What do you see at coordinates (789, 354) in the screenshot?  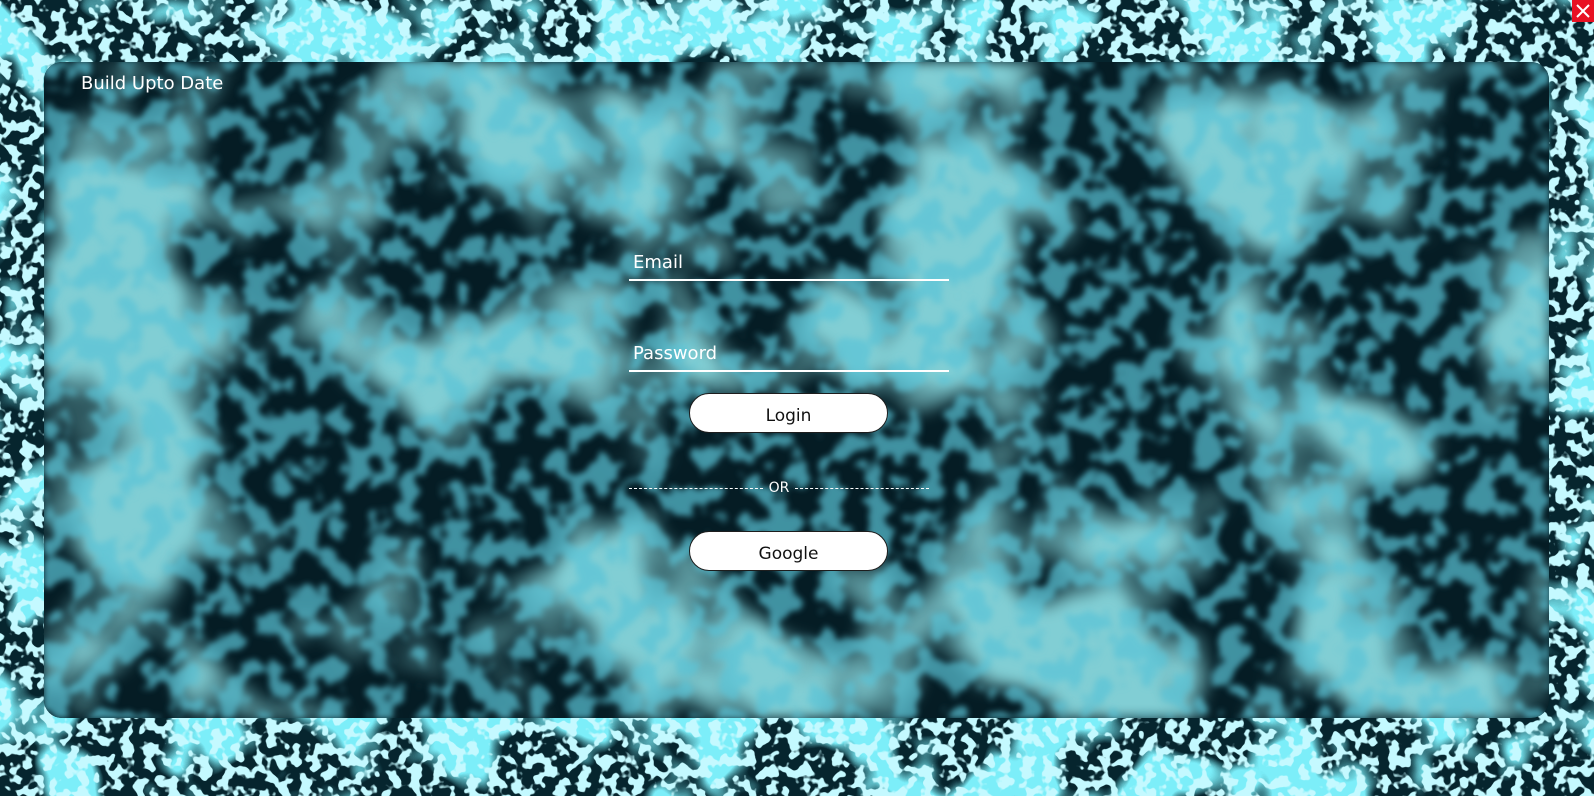 I see `password-field` at bounding box center [789, 354].